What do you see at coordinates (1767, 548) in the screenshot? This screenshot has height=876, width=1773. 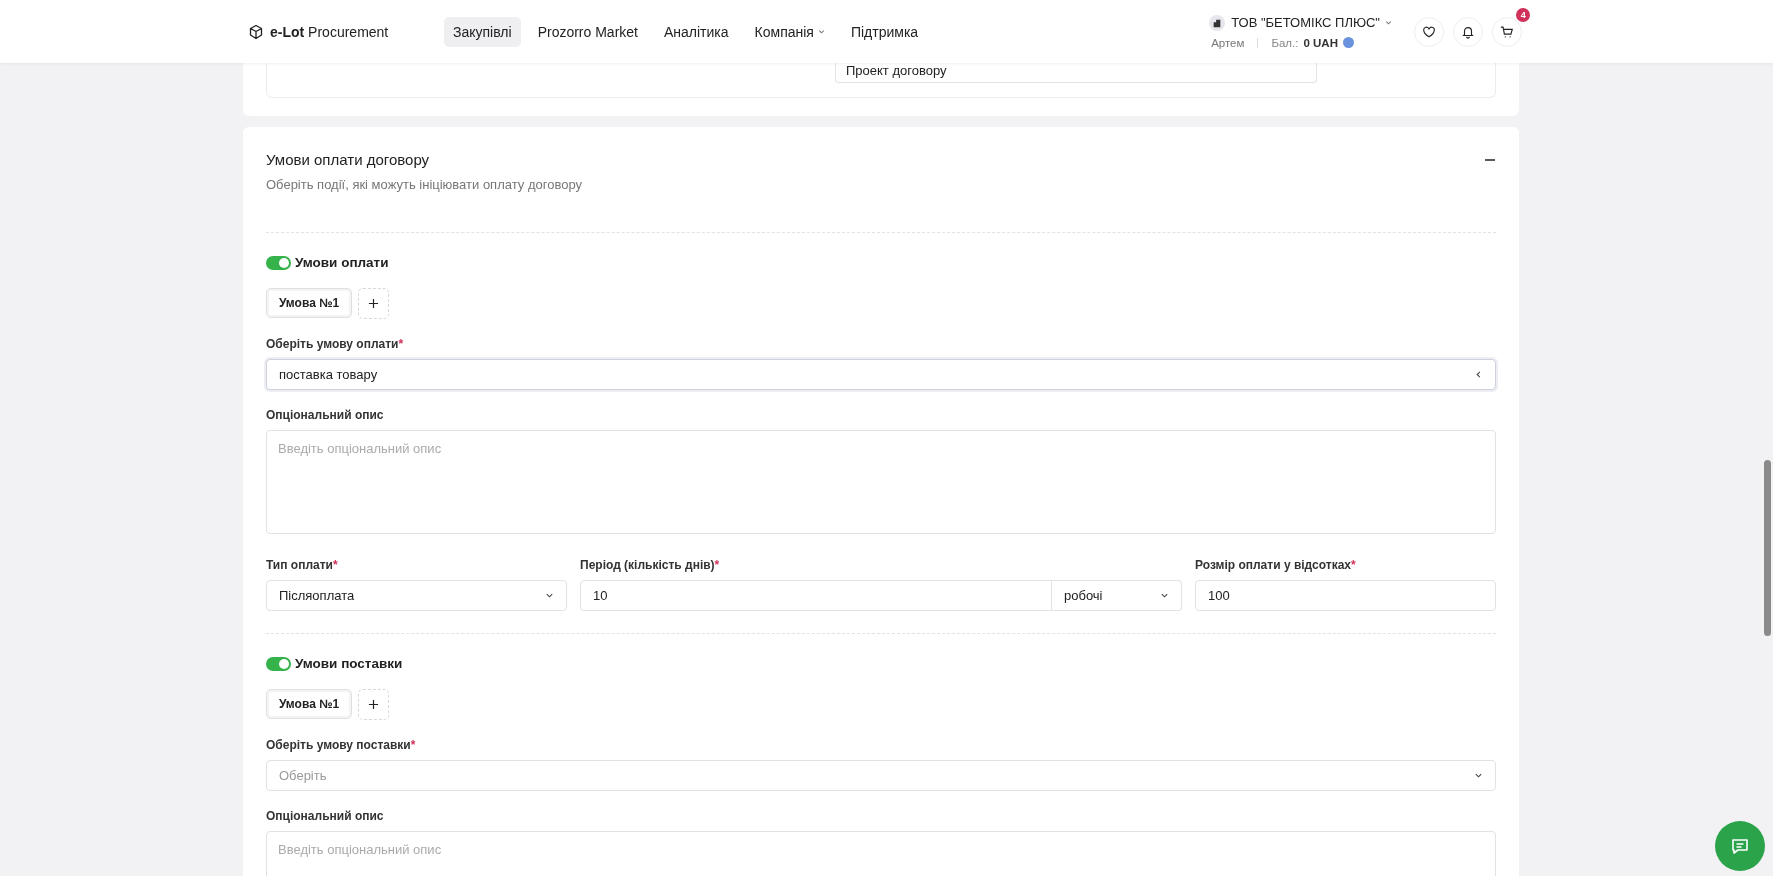 I see `scrollbar-thumb` at bounding box center [1767, 548].